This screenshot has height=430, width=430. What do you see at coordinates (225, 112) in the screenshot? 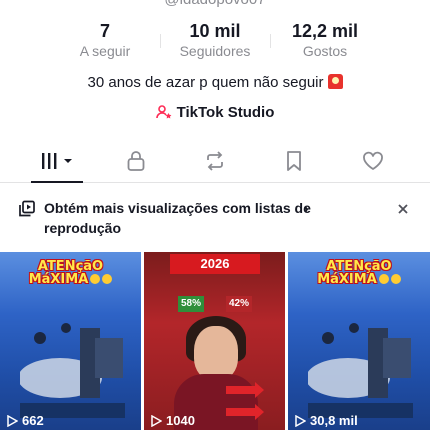
I see `tiktok-studio-label: TikTok Studio` at bounding box center [225, 112].